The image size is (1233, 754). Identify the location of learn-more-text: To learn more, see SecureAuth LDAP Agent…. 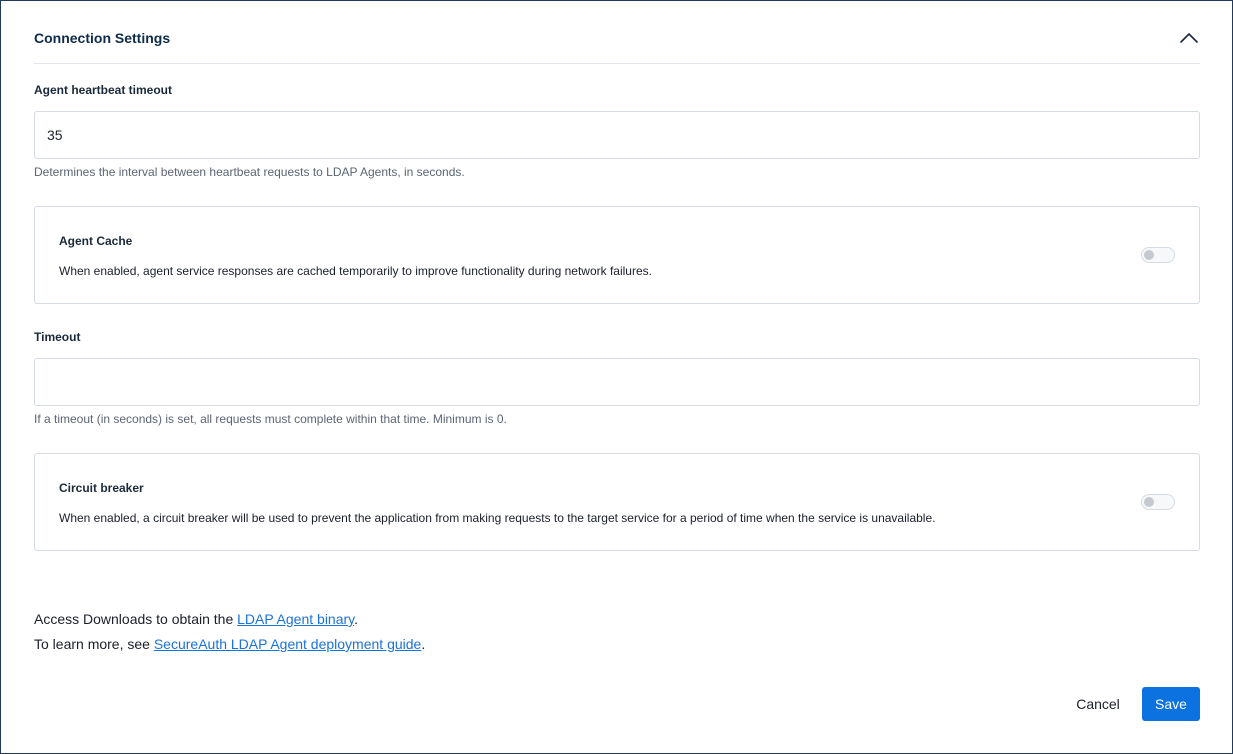
(229, 644).